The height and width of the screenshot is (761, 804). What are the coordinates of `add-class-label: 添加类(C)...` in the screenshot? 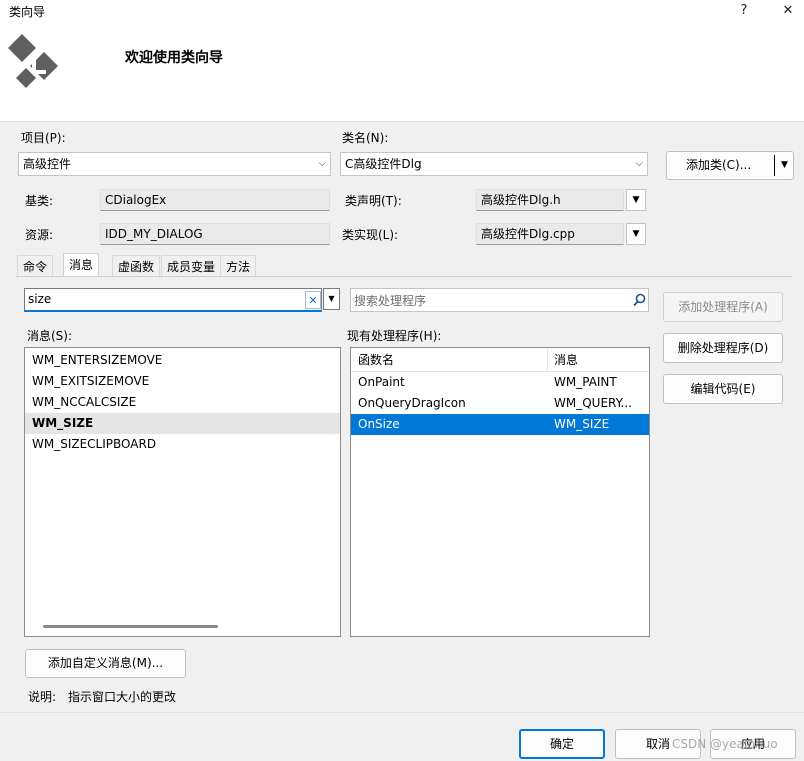 It's located at (719, 165).